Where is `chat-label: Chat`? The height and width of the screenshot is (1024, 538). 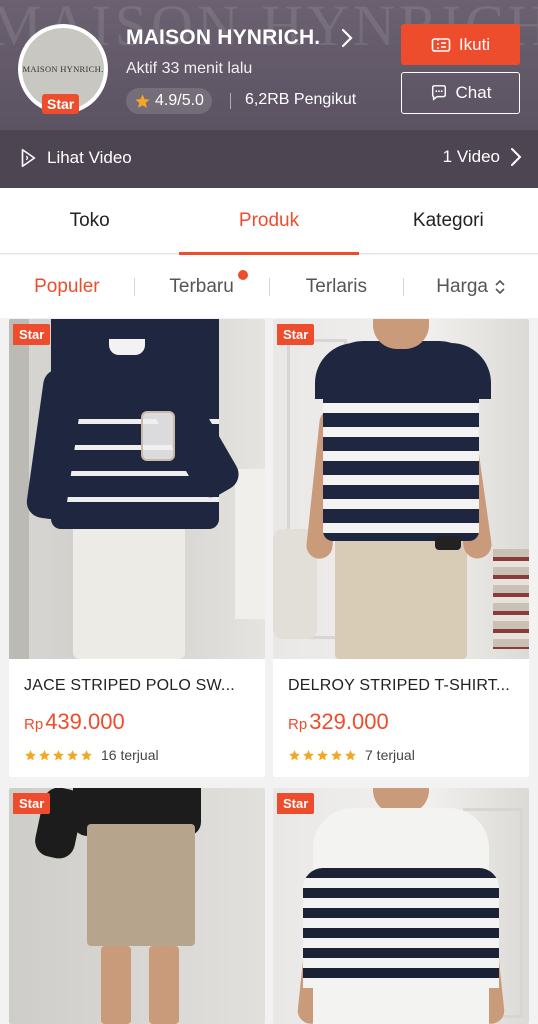
chat-label: Chat is located at coordinates (473, 92).